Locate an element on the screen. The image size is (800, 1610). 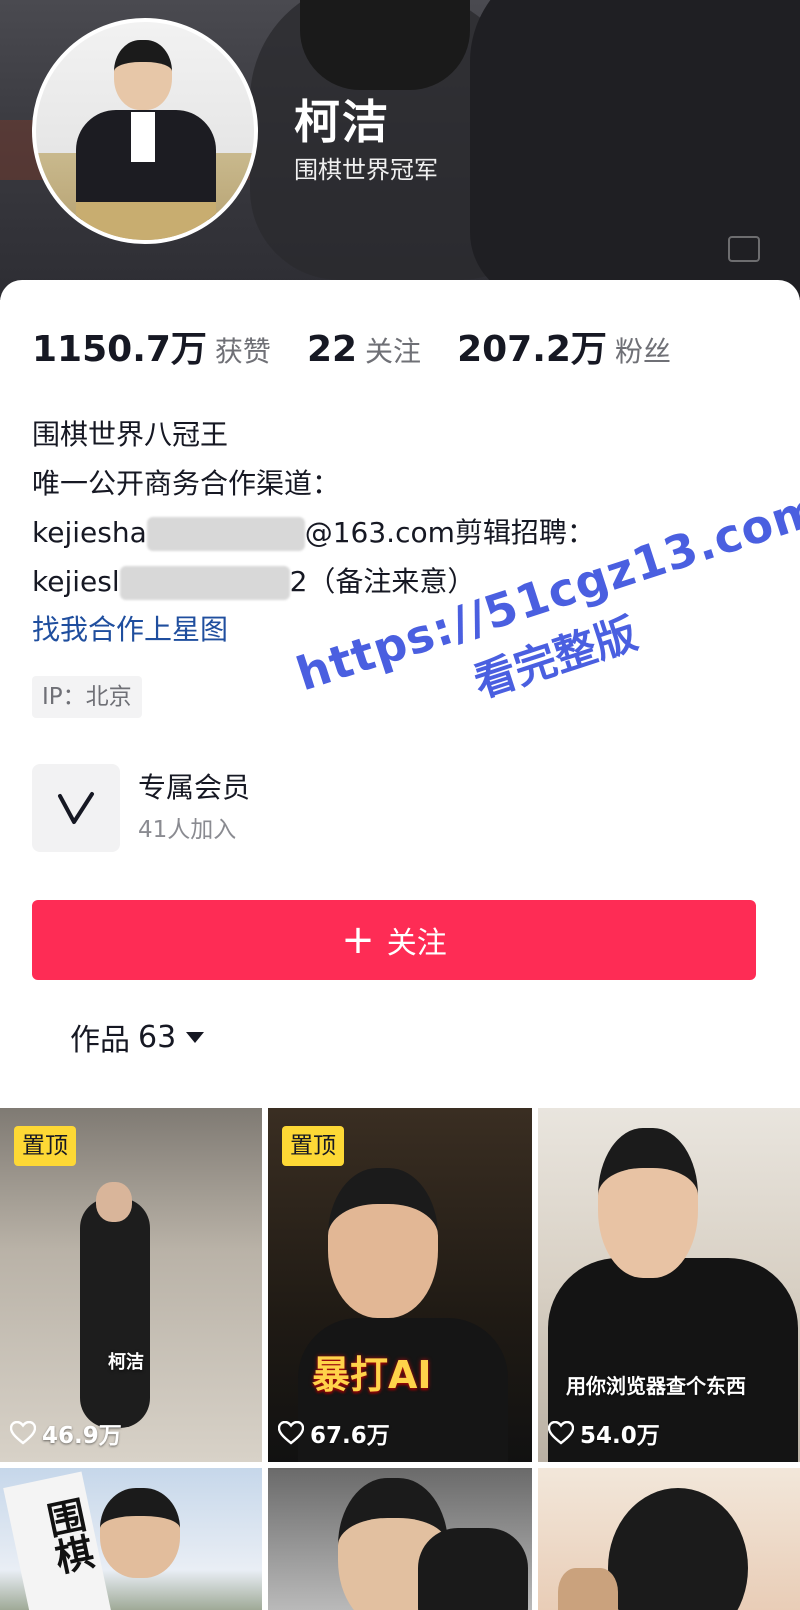
stat-label: 粉丝 is located at coordinates (642, 351).